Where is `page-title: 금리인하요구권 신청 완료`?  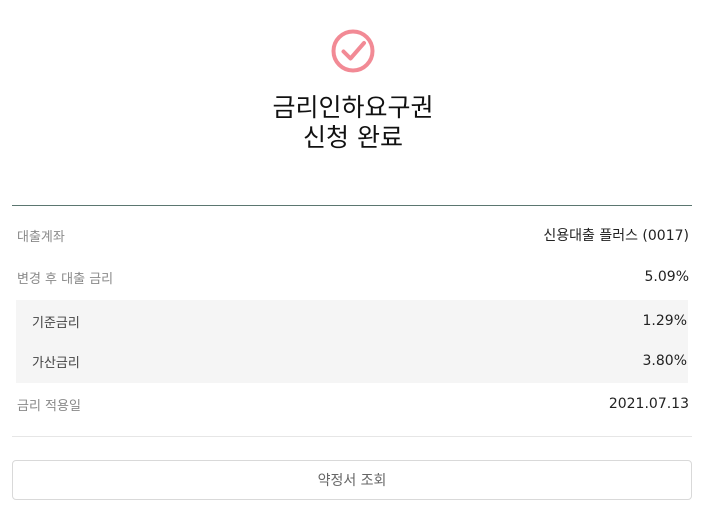 page-title: 금리인하요구권 신청 완료 is located at coordinates (353, 123).